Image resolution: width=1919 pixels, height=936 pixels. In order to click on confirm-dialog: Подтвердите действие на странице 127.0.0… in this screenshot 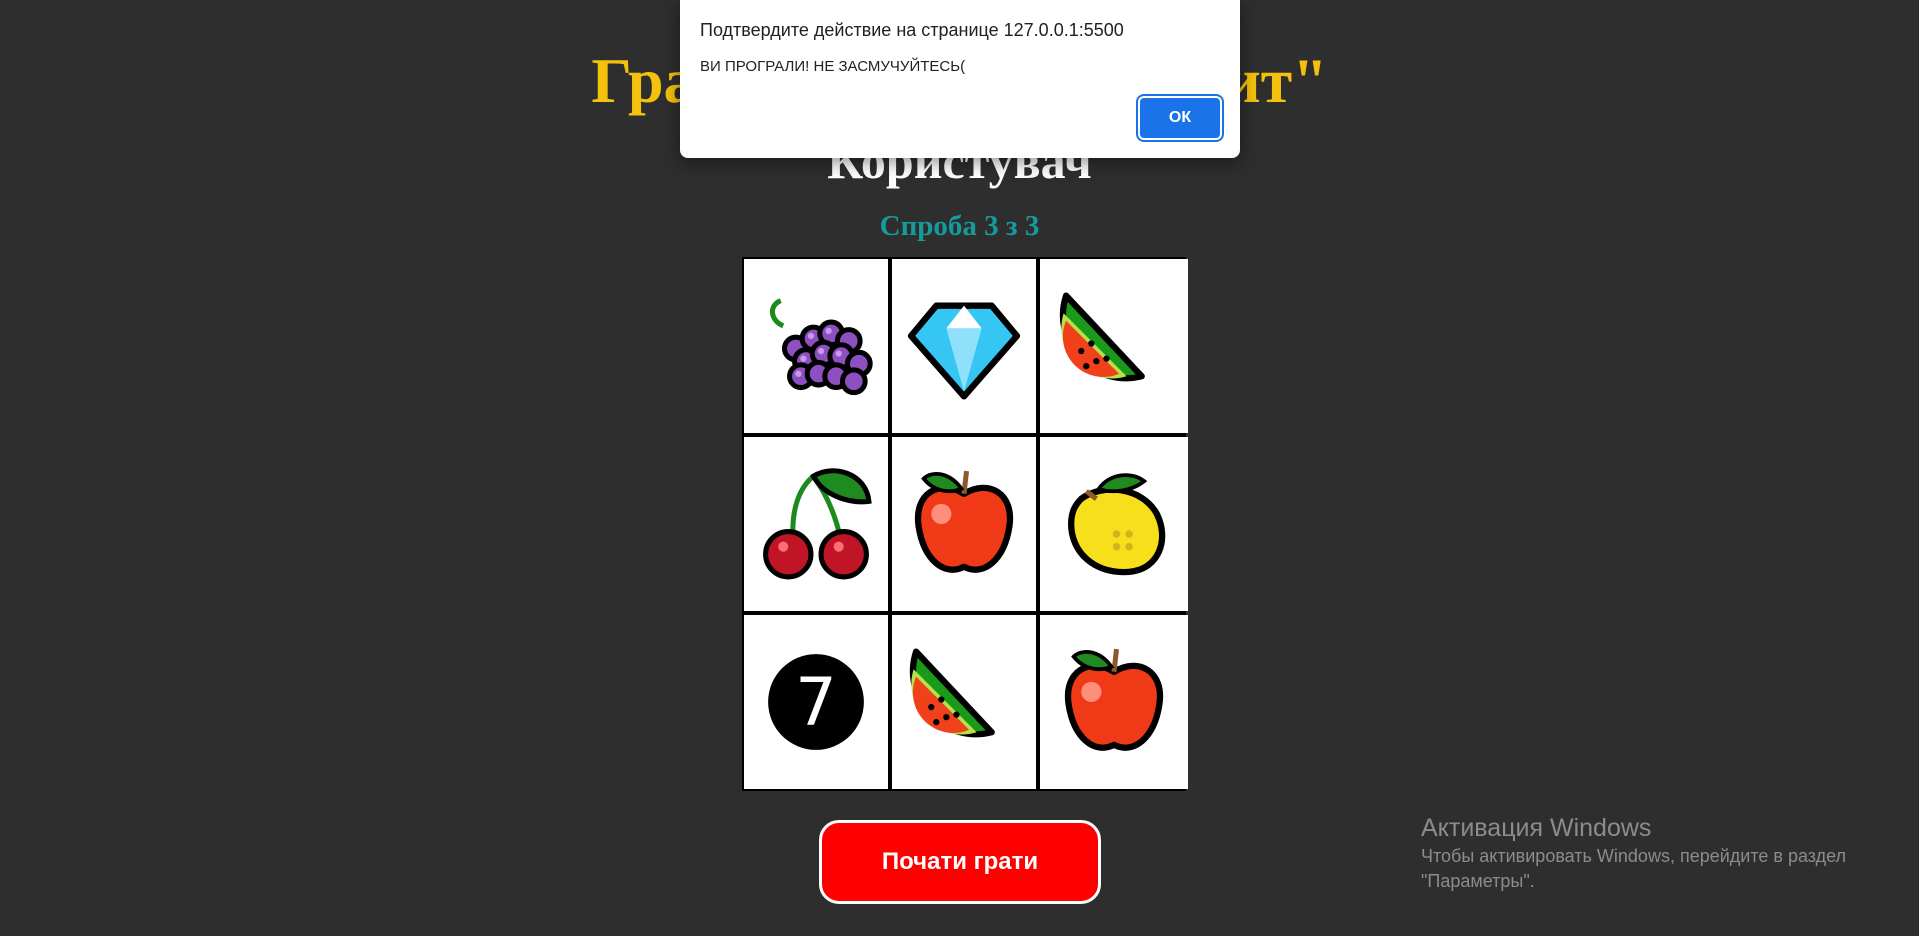, I will do `click(960, 79)`.